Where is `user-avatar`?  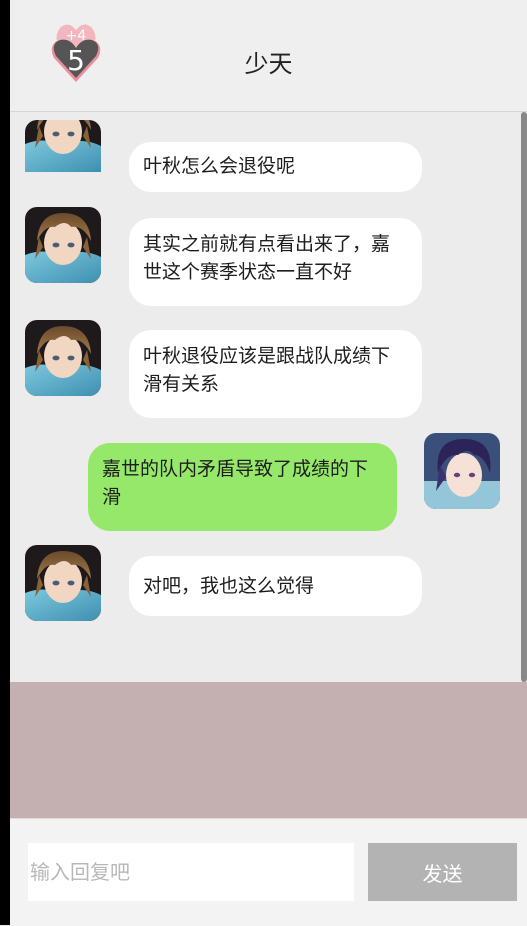
user-avatar is located at coordinates (462, 471).